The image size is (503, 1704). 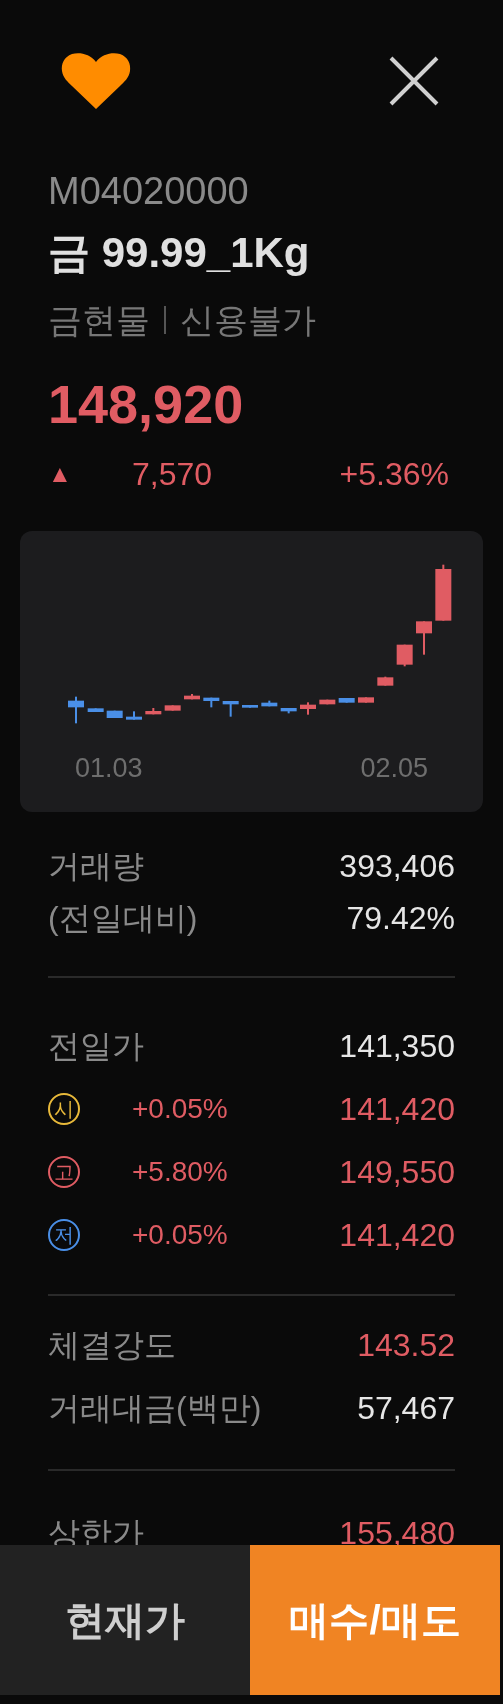 What do you see at coordinates (60, 474) in the screenshot?
I see `up-arrow: ▲` at bounding box center [60, 474].